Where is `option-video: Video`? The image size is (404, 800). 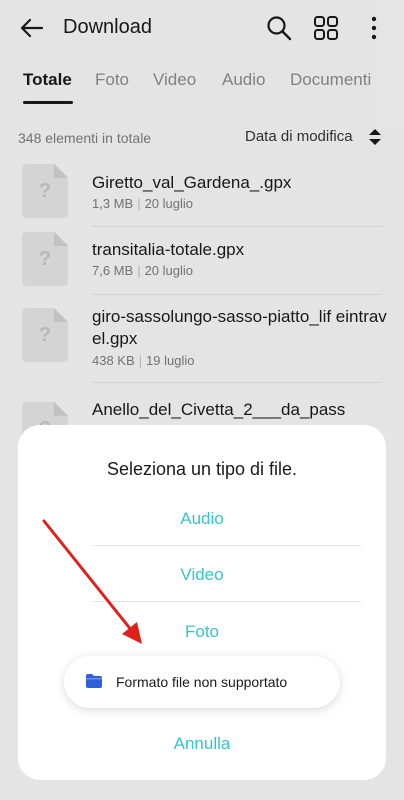
option-video: Video is located at coordinates (202, 575).